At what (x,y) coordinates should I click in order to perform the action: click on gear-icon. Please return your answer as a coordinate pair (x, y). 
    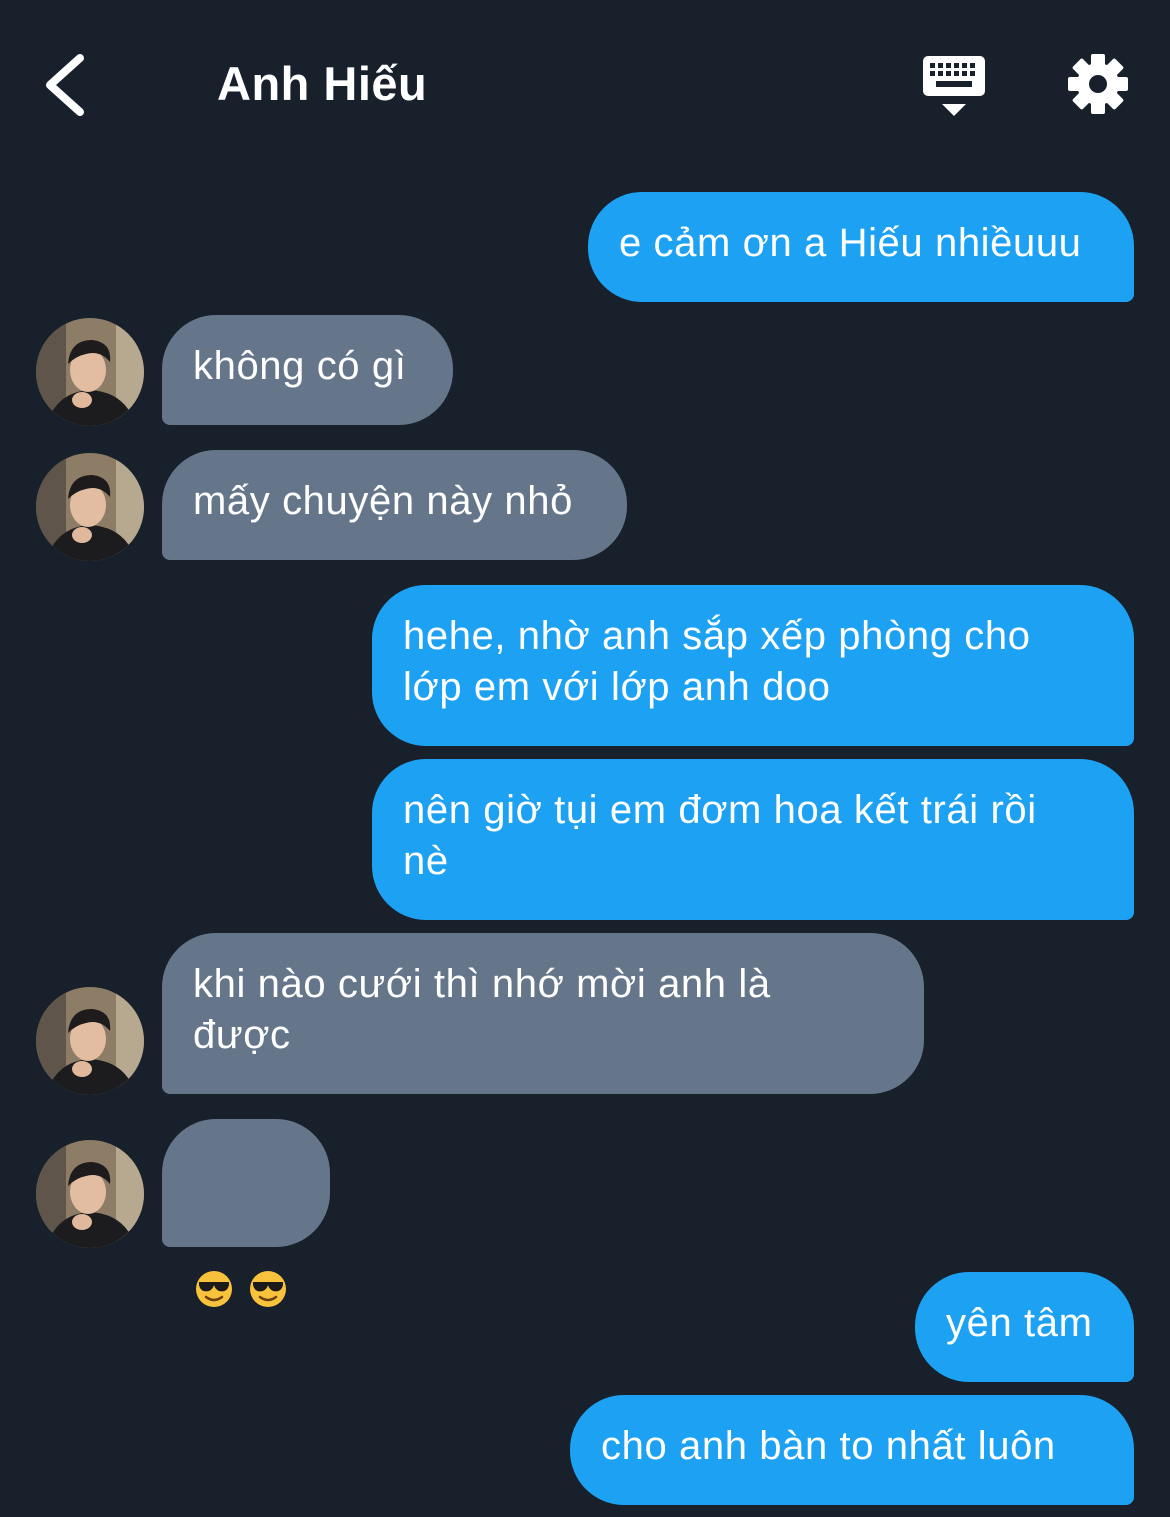
    Looking at the image, I should click on (1098, 84).